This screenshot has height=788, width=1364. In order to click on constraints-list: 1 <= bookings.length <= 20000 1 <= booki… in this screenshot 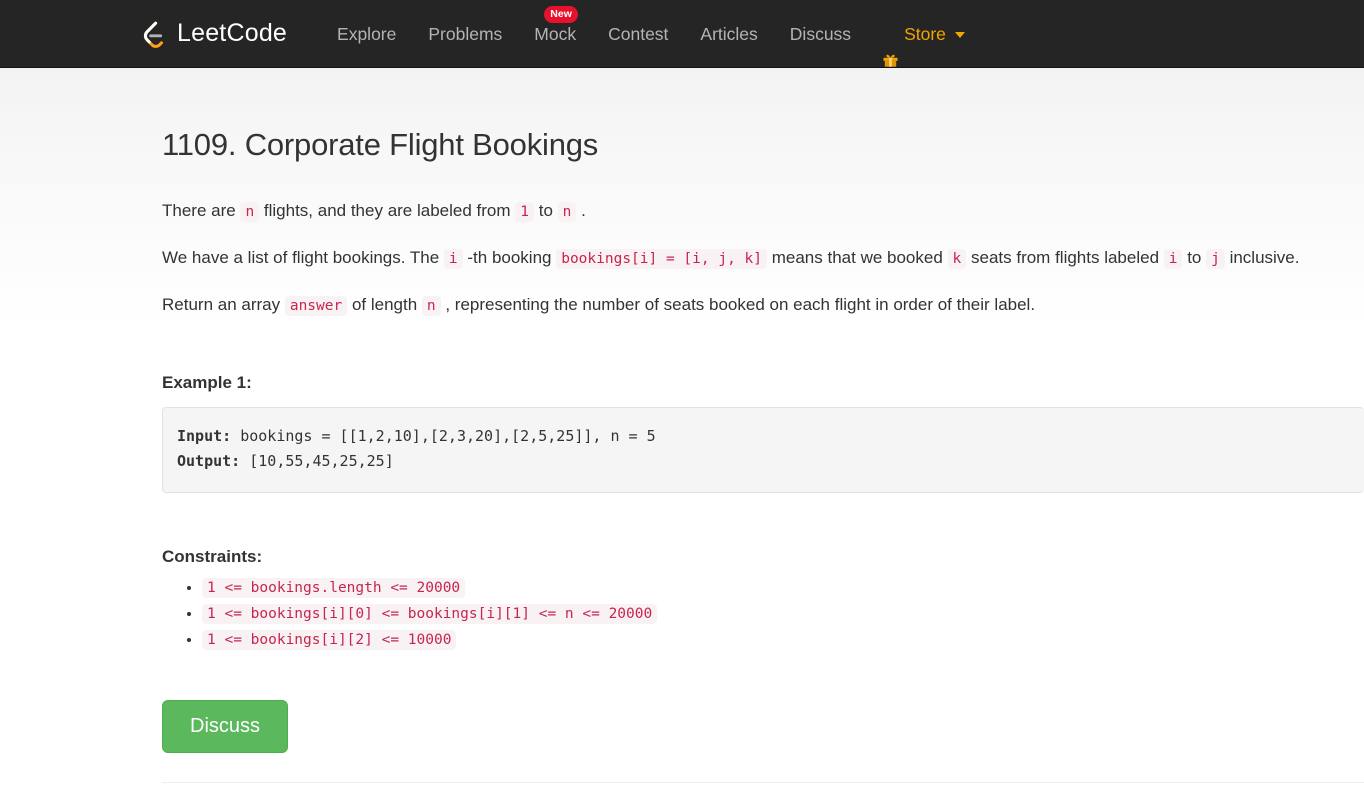, I will do `click(763, 614)`.